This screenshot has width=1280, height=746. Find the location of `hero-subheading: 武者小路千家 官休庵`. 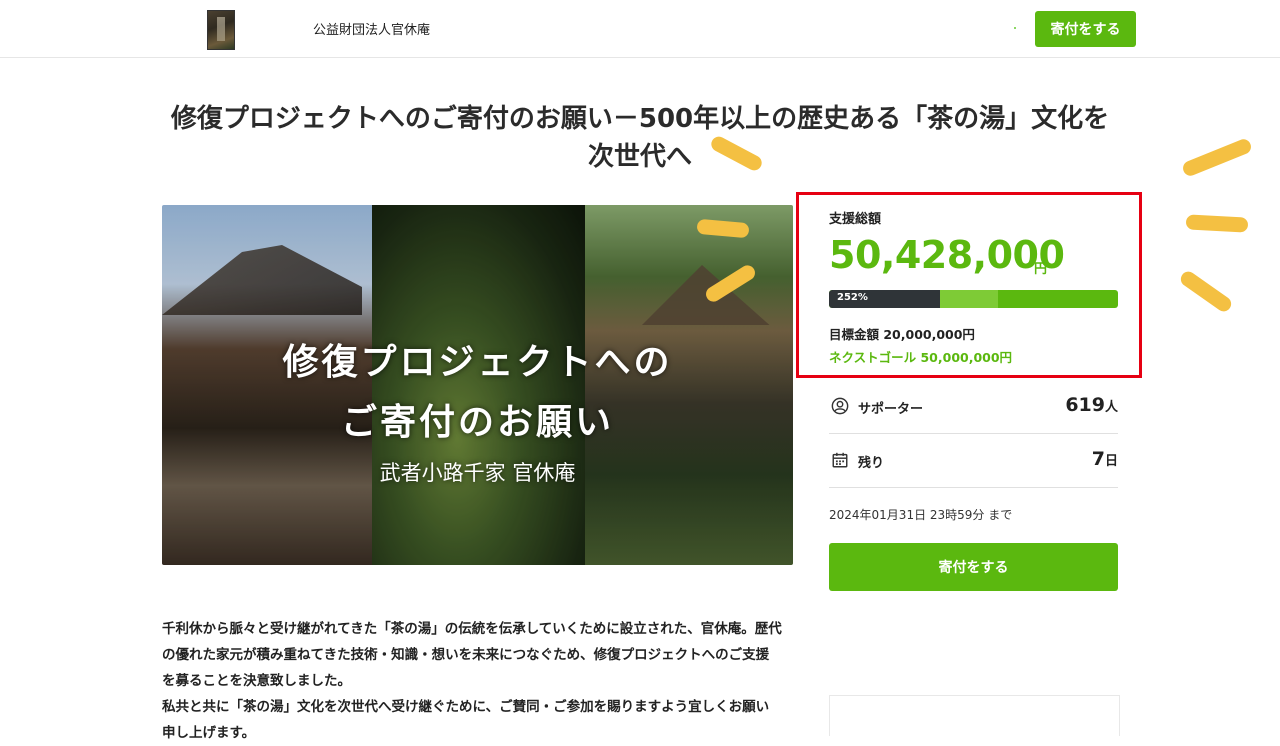

hero-subheading: 武者小路千家 官休庵 is located at coordinates (477, 473).